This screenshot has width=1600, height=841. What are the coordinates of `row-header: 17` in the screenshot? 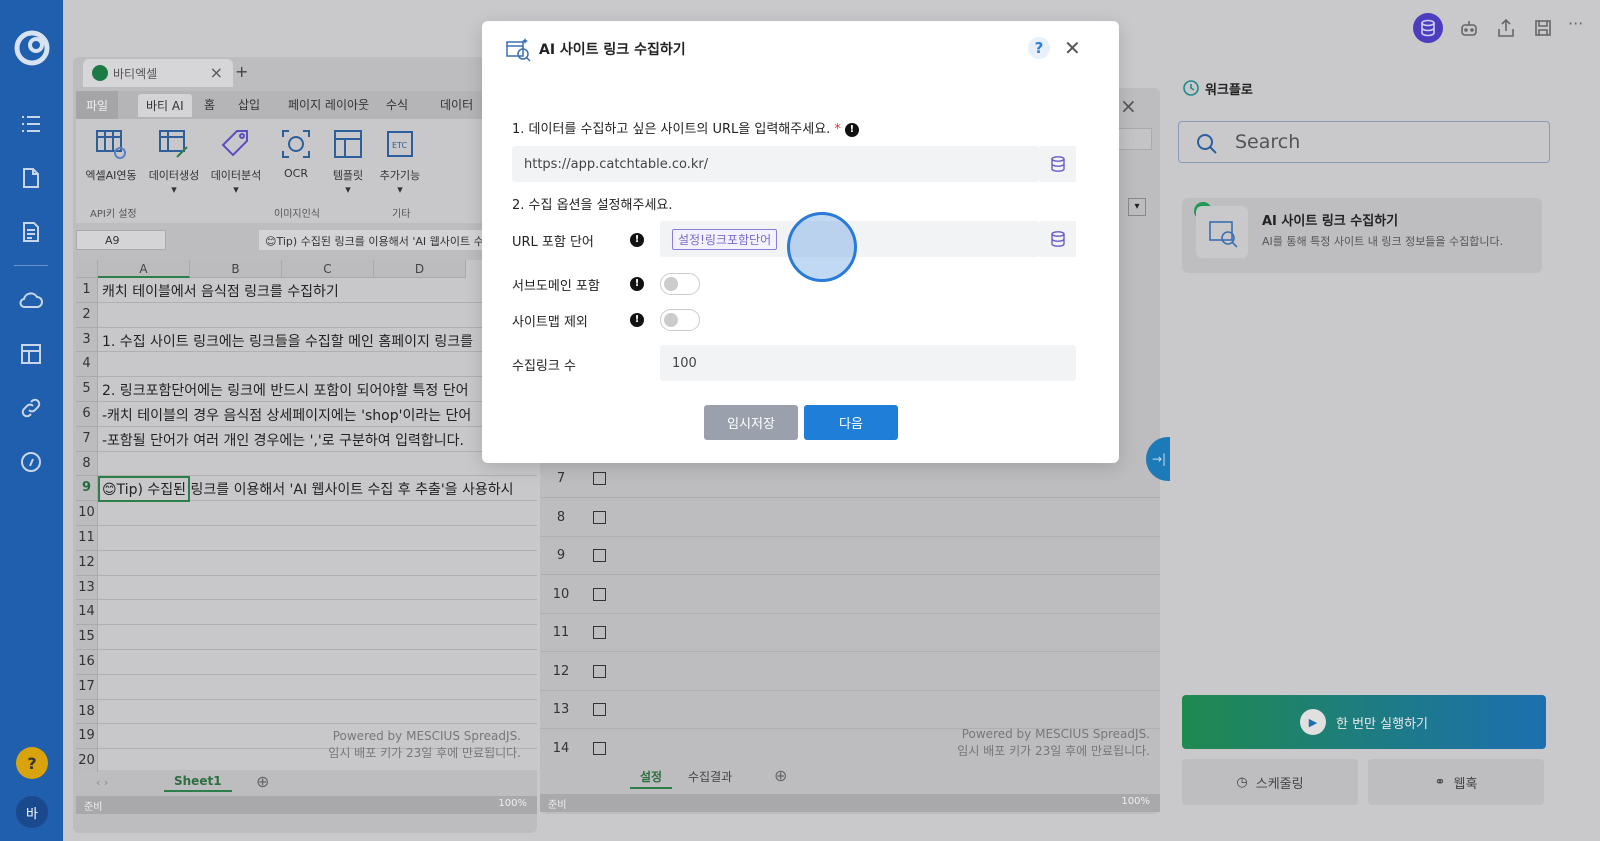 It's located at (87, 687).